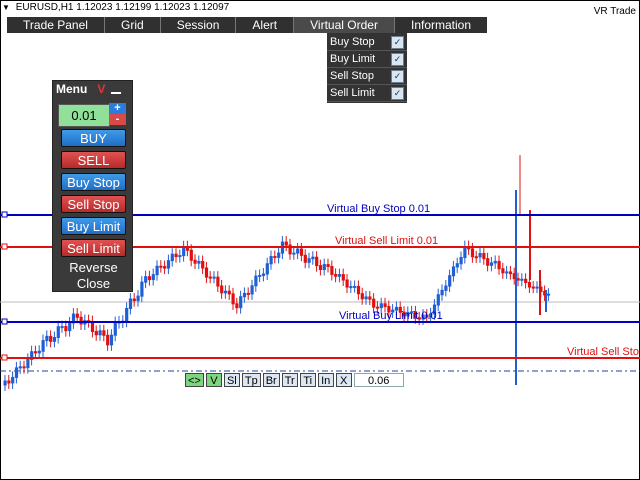 This screenshot has height=480, width=640. What do you see at coordinates (93, 182) in the screenshot?
I see `buy-stop-button: Buy Stop` at bounding box center [93, 182].